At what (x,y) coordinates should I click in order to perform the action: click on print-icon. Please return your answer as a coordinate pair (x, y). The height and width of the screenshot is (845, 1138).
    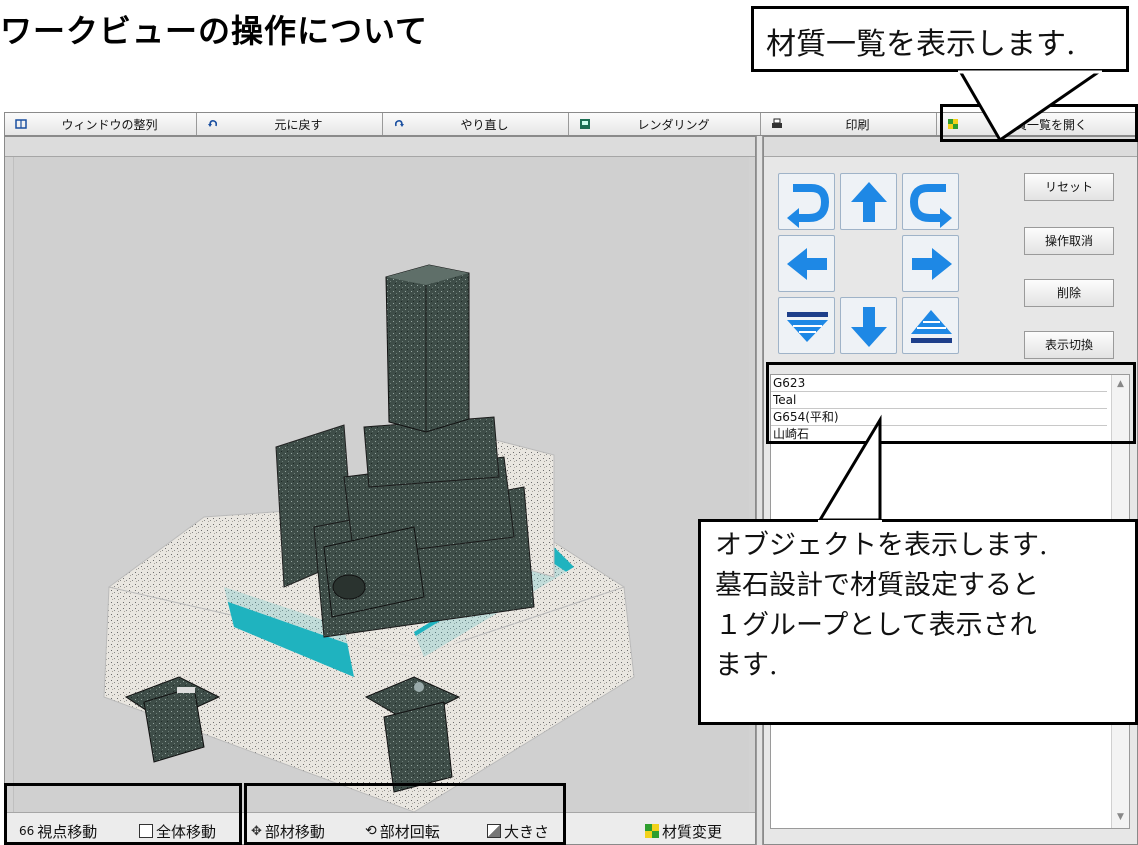
    Looking at the image, I should click on (777, 123).